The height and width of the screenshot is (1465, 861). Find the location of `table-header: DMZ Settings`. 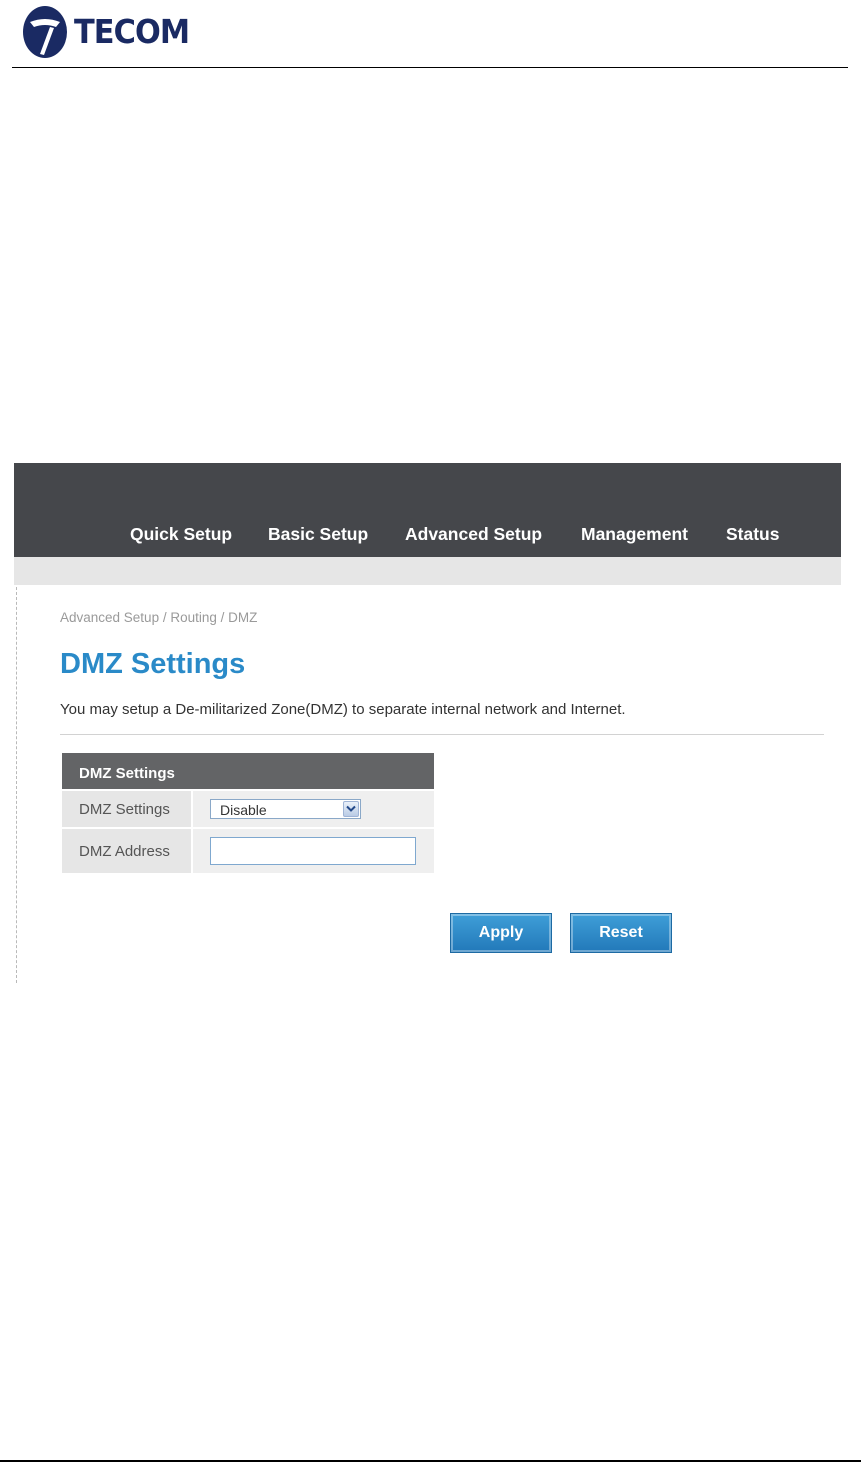

table-header: DMZ Settings is located at coordinates (248, 771).